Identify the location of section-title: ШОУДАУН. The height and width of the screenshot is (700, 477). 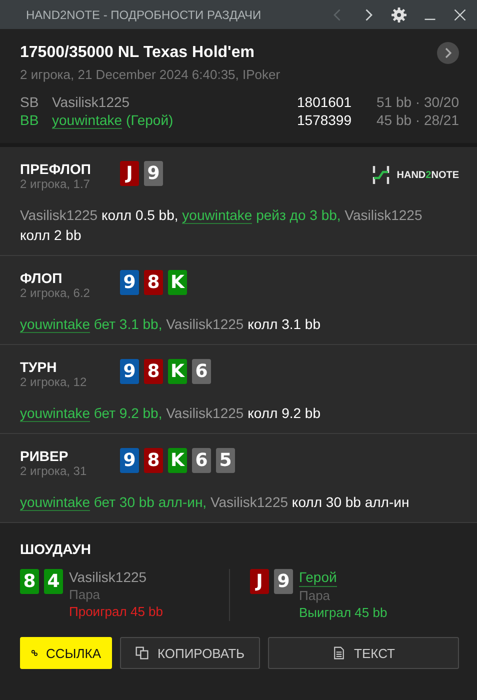
(56, 549).